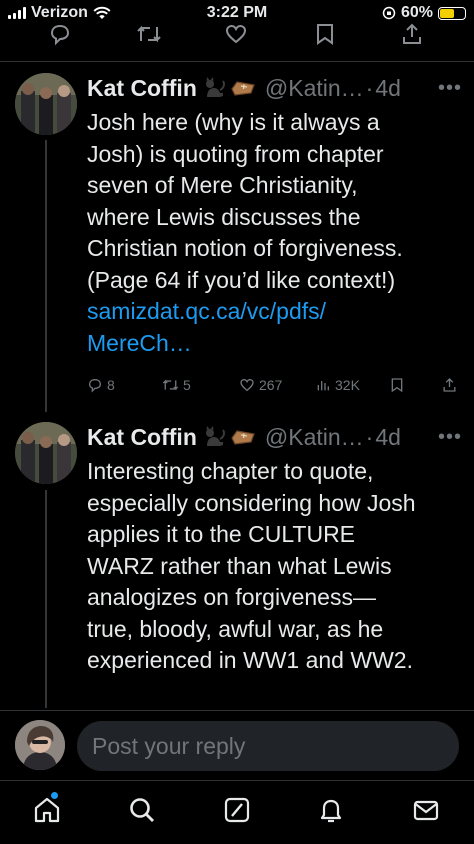 This screenshot has width=474, height=844. I want to click on battery-icon, so click(452, 13).